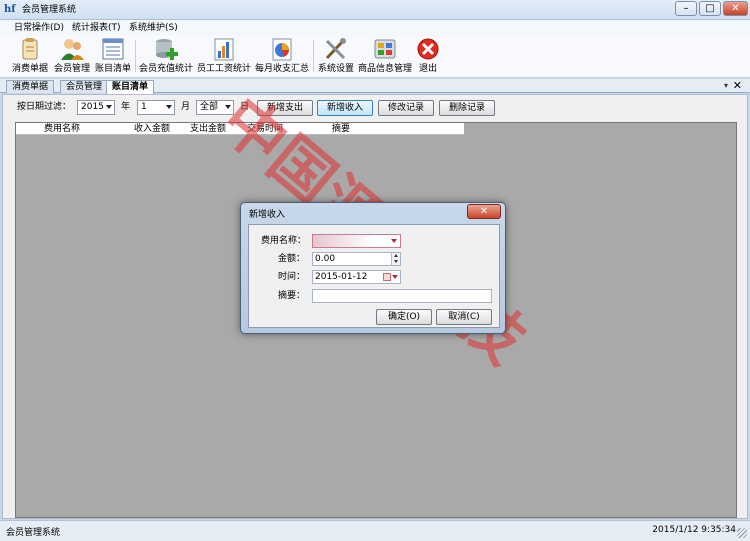 The width and height of the screenshot is (750, 541). I want to click on title-bar: hf 会员管理系统 – □ ✕, so click(375, 10).